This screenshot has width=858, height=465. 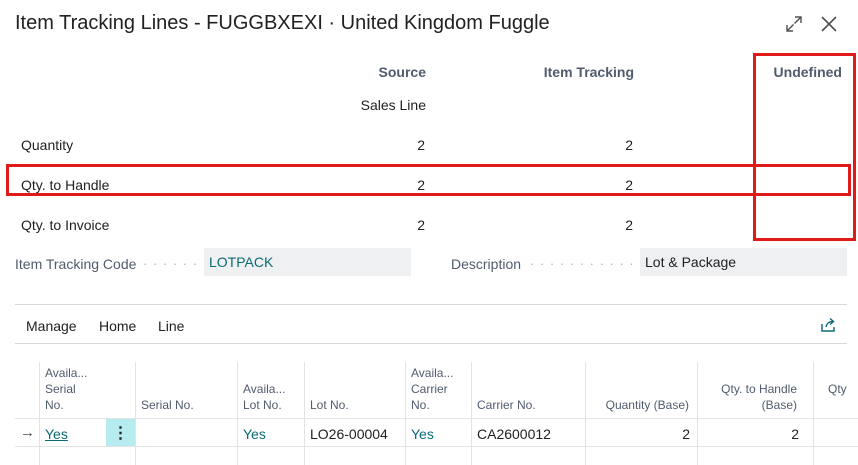 What do you see at coordinates (117, 326) in the screenshot?
I see `menu-home: Home` at bounding box center [117, 326].